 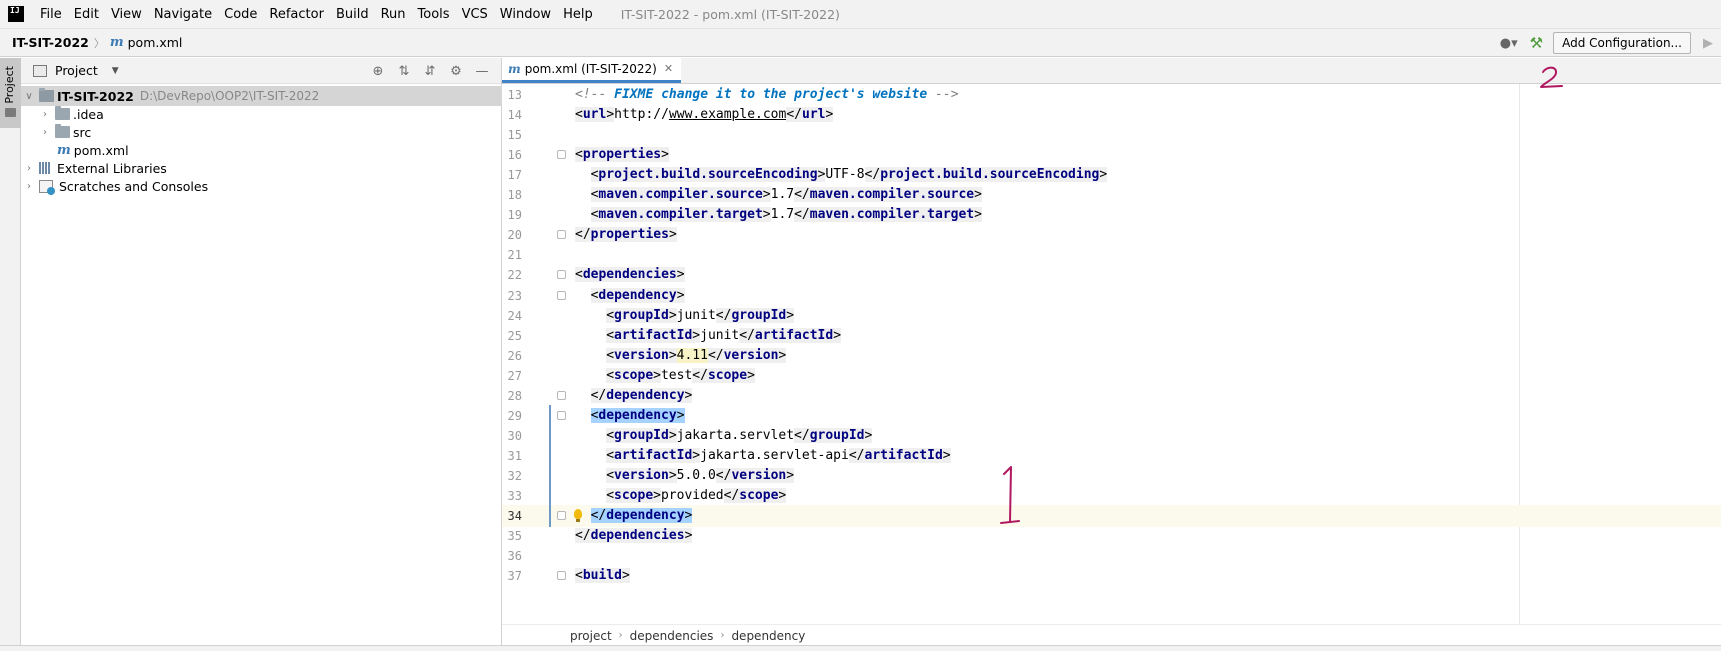 I want to click on xml-close-tag: </groupId>, so click(x=755, y=315).